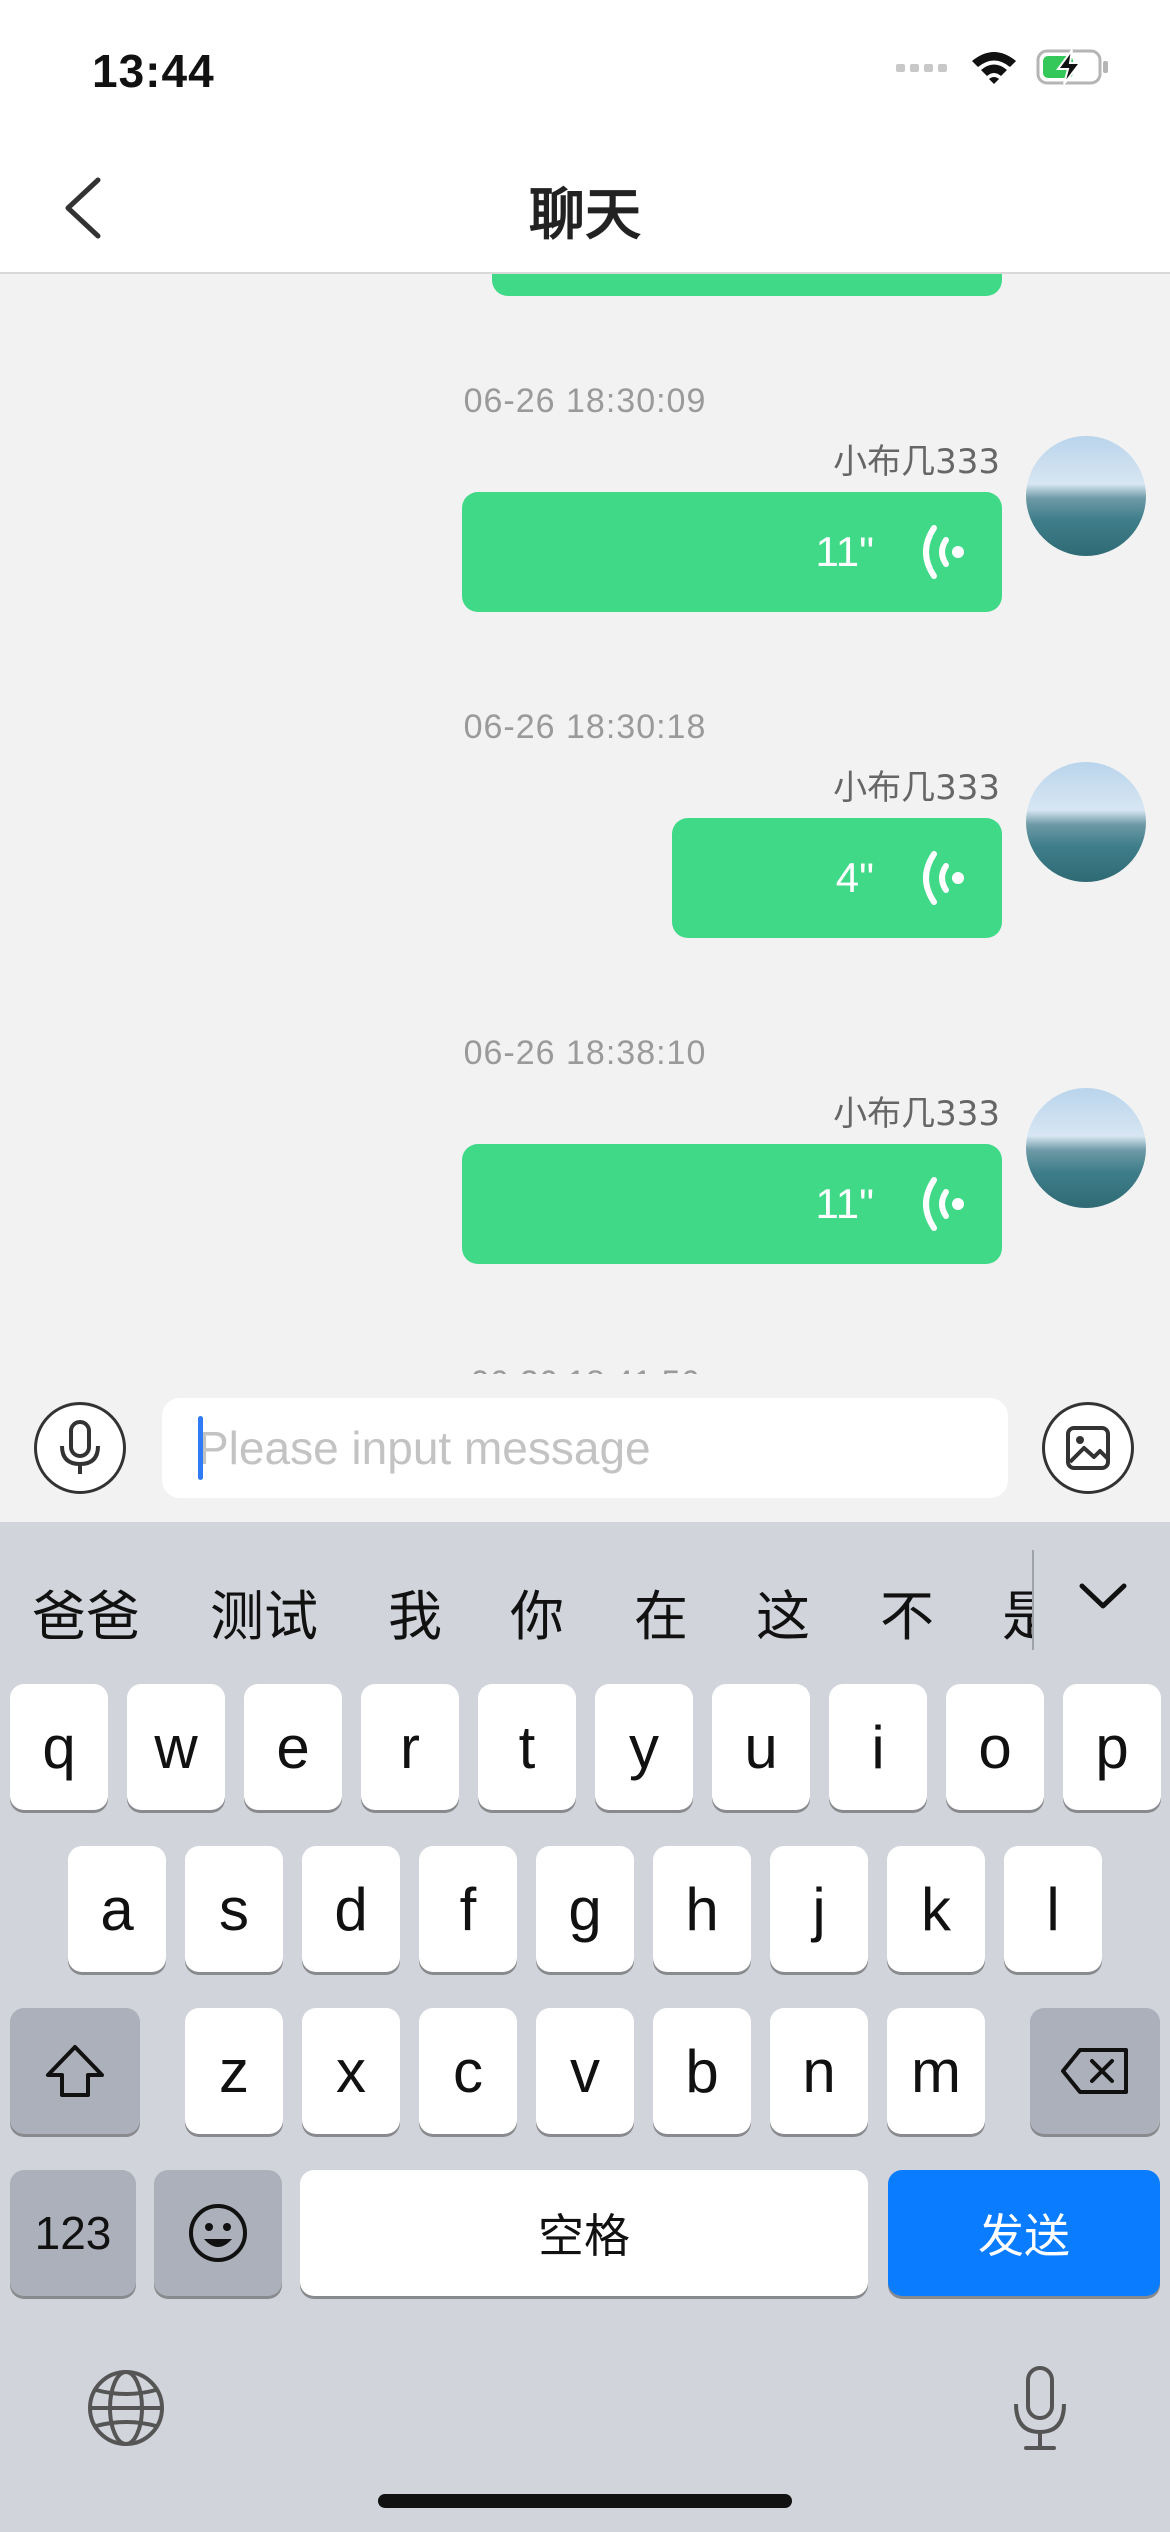 The height and width of the screenshot is (2532, 1170). What do you see at coordinates (234, 2071) in the screenshot?
I see `key-z: z` at bounding box center [234, 2071].